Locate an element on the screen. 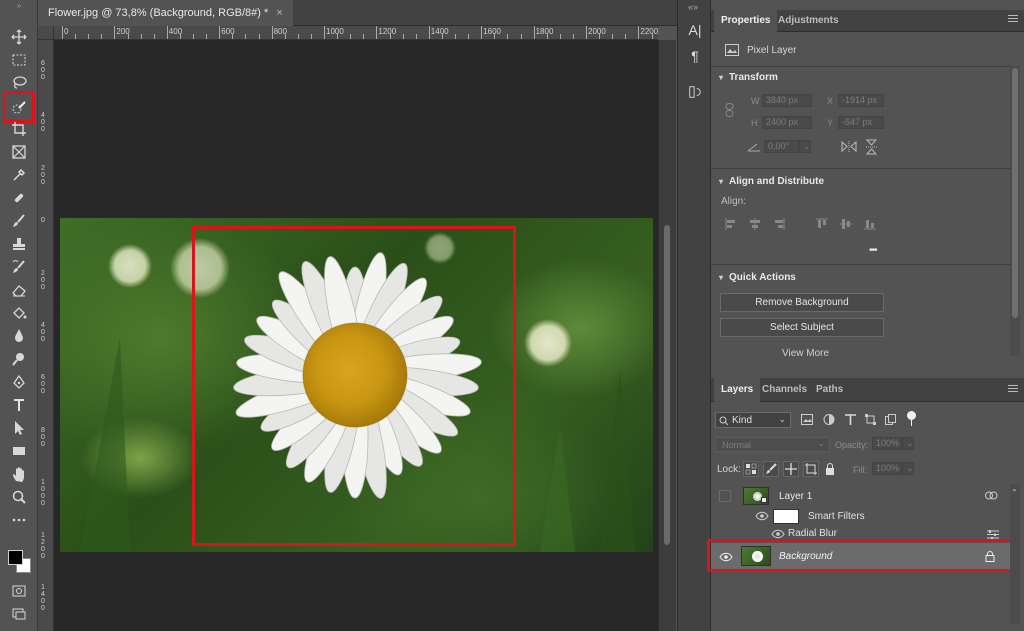 This screenshot has height=631, width=1024. screen-mode-icon is located at coordinates (19, 614).